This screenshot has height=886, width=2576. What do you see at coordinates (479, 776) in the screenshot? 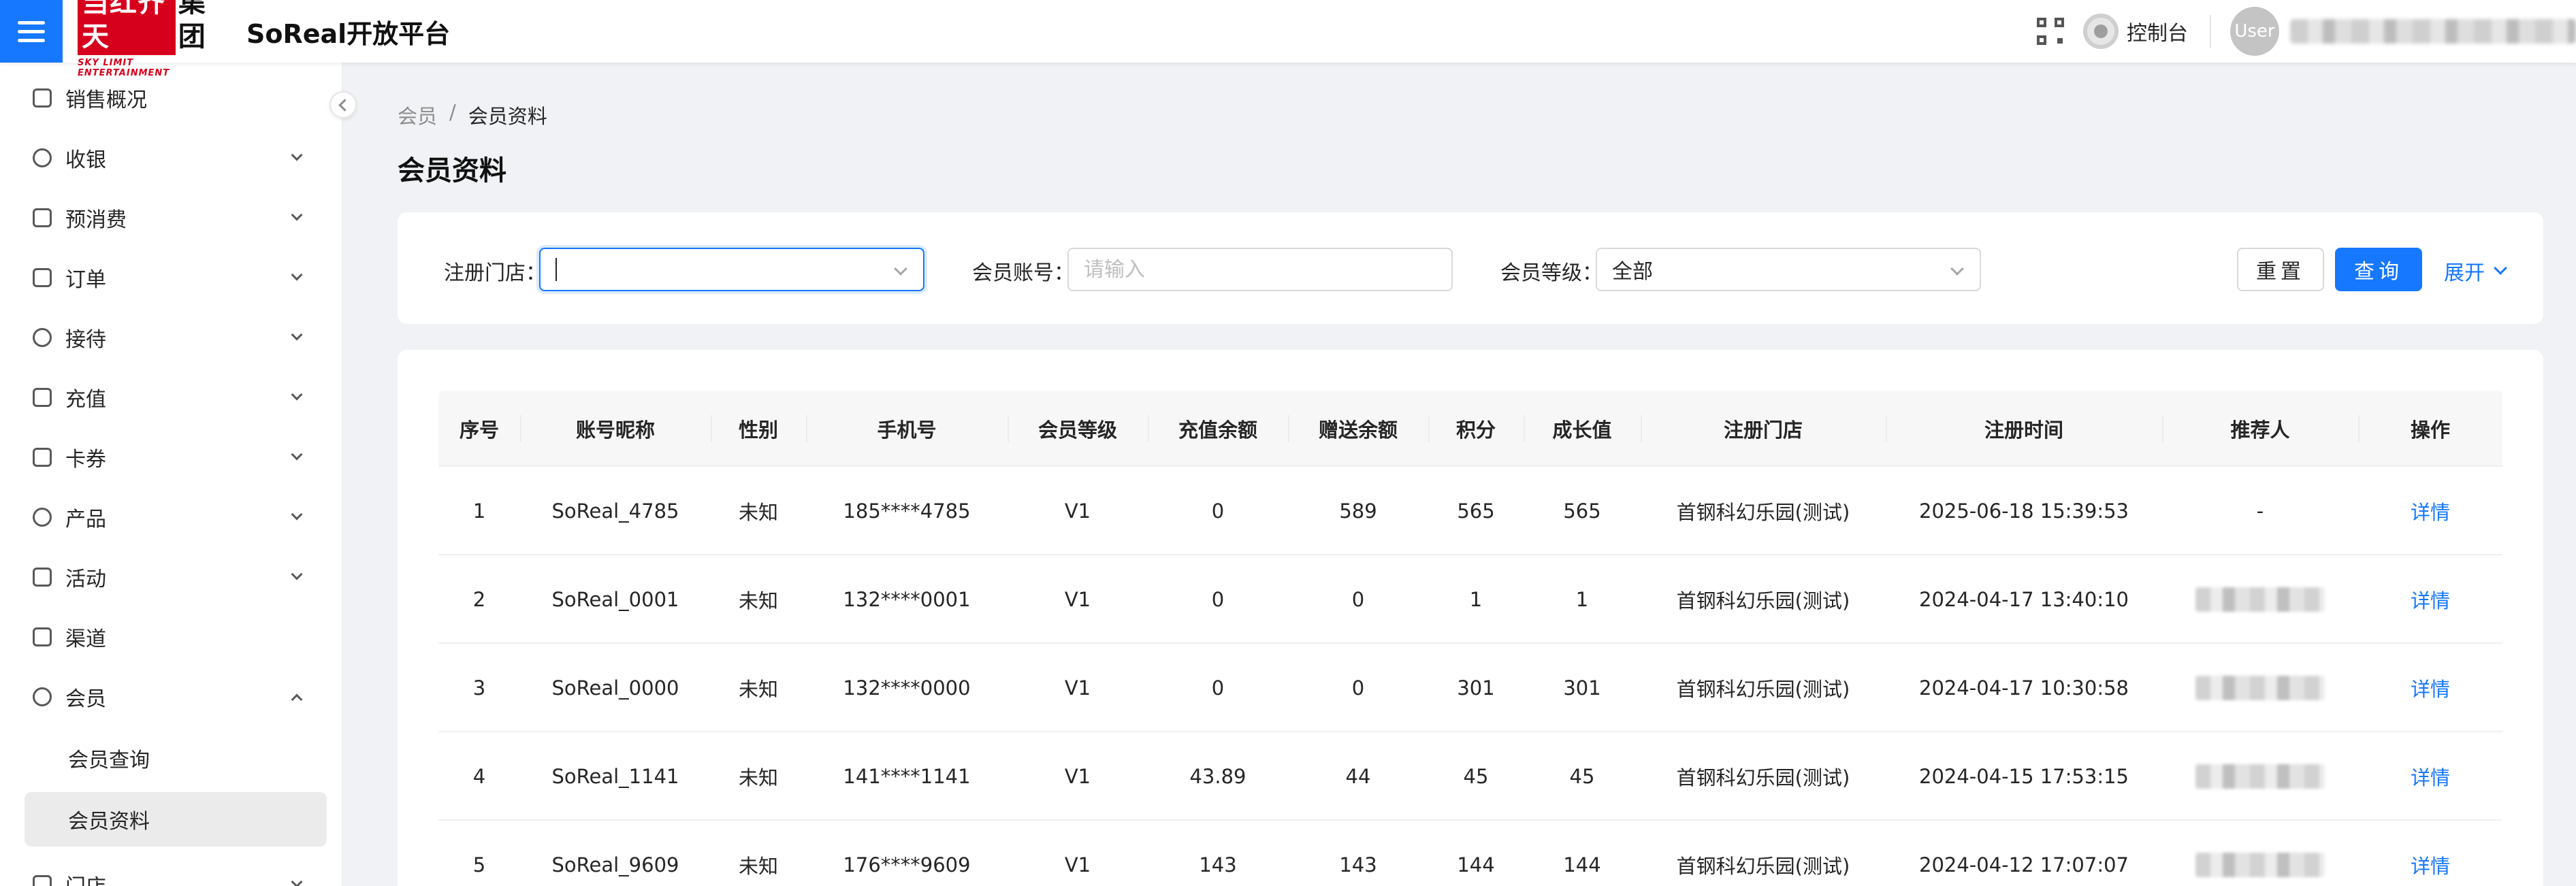
I see `cell-index: 4` at bounding box center [479, 776].